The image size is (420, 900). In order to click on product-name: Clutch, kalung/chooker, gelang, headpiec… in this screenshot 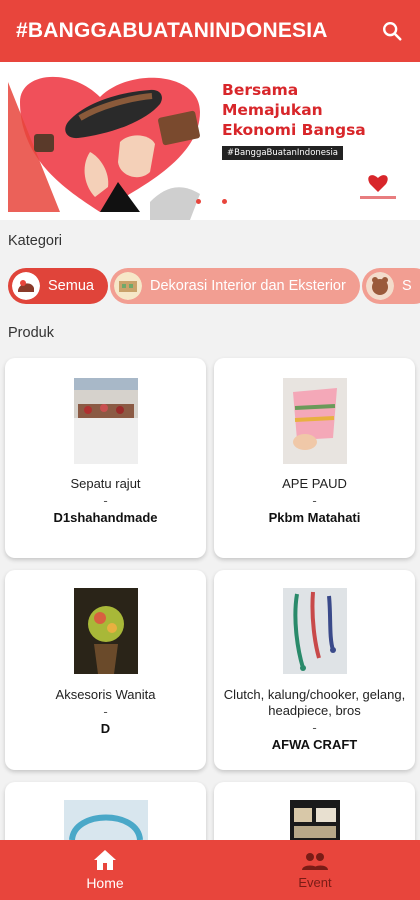, I will do `click(314, 702)`.